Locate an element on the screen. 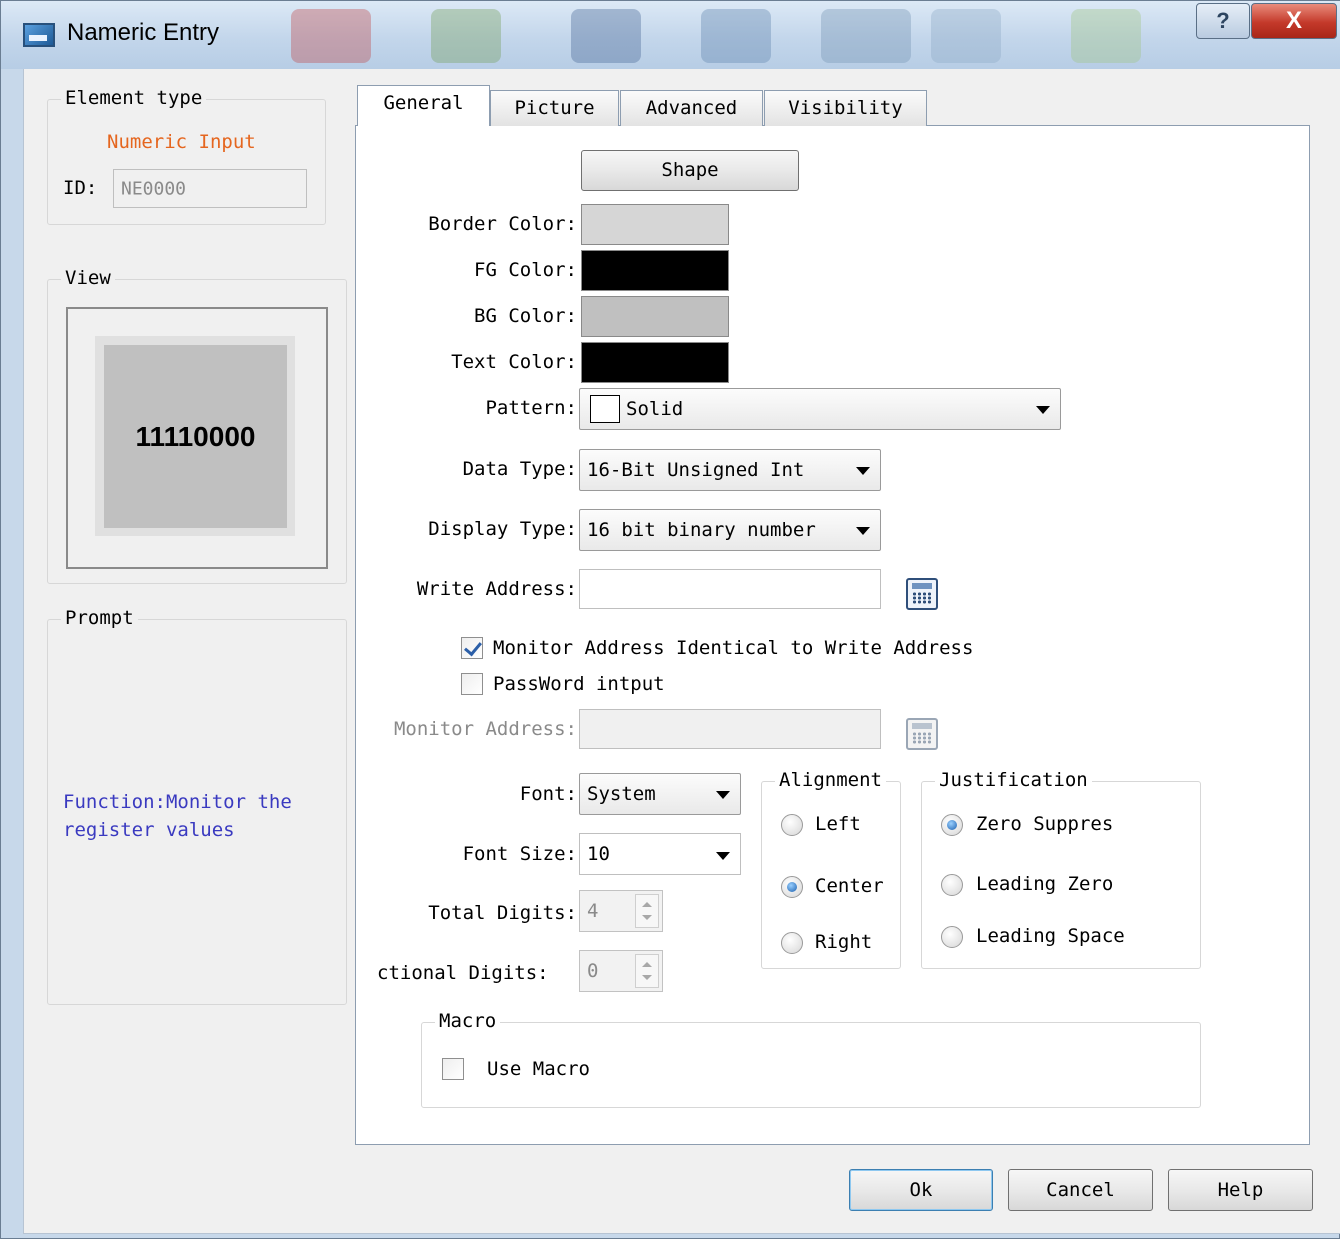 This screenshot has width=1340, height=1239. total-digits-label: Total Digits: is located at coordinates (502, 913).